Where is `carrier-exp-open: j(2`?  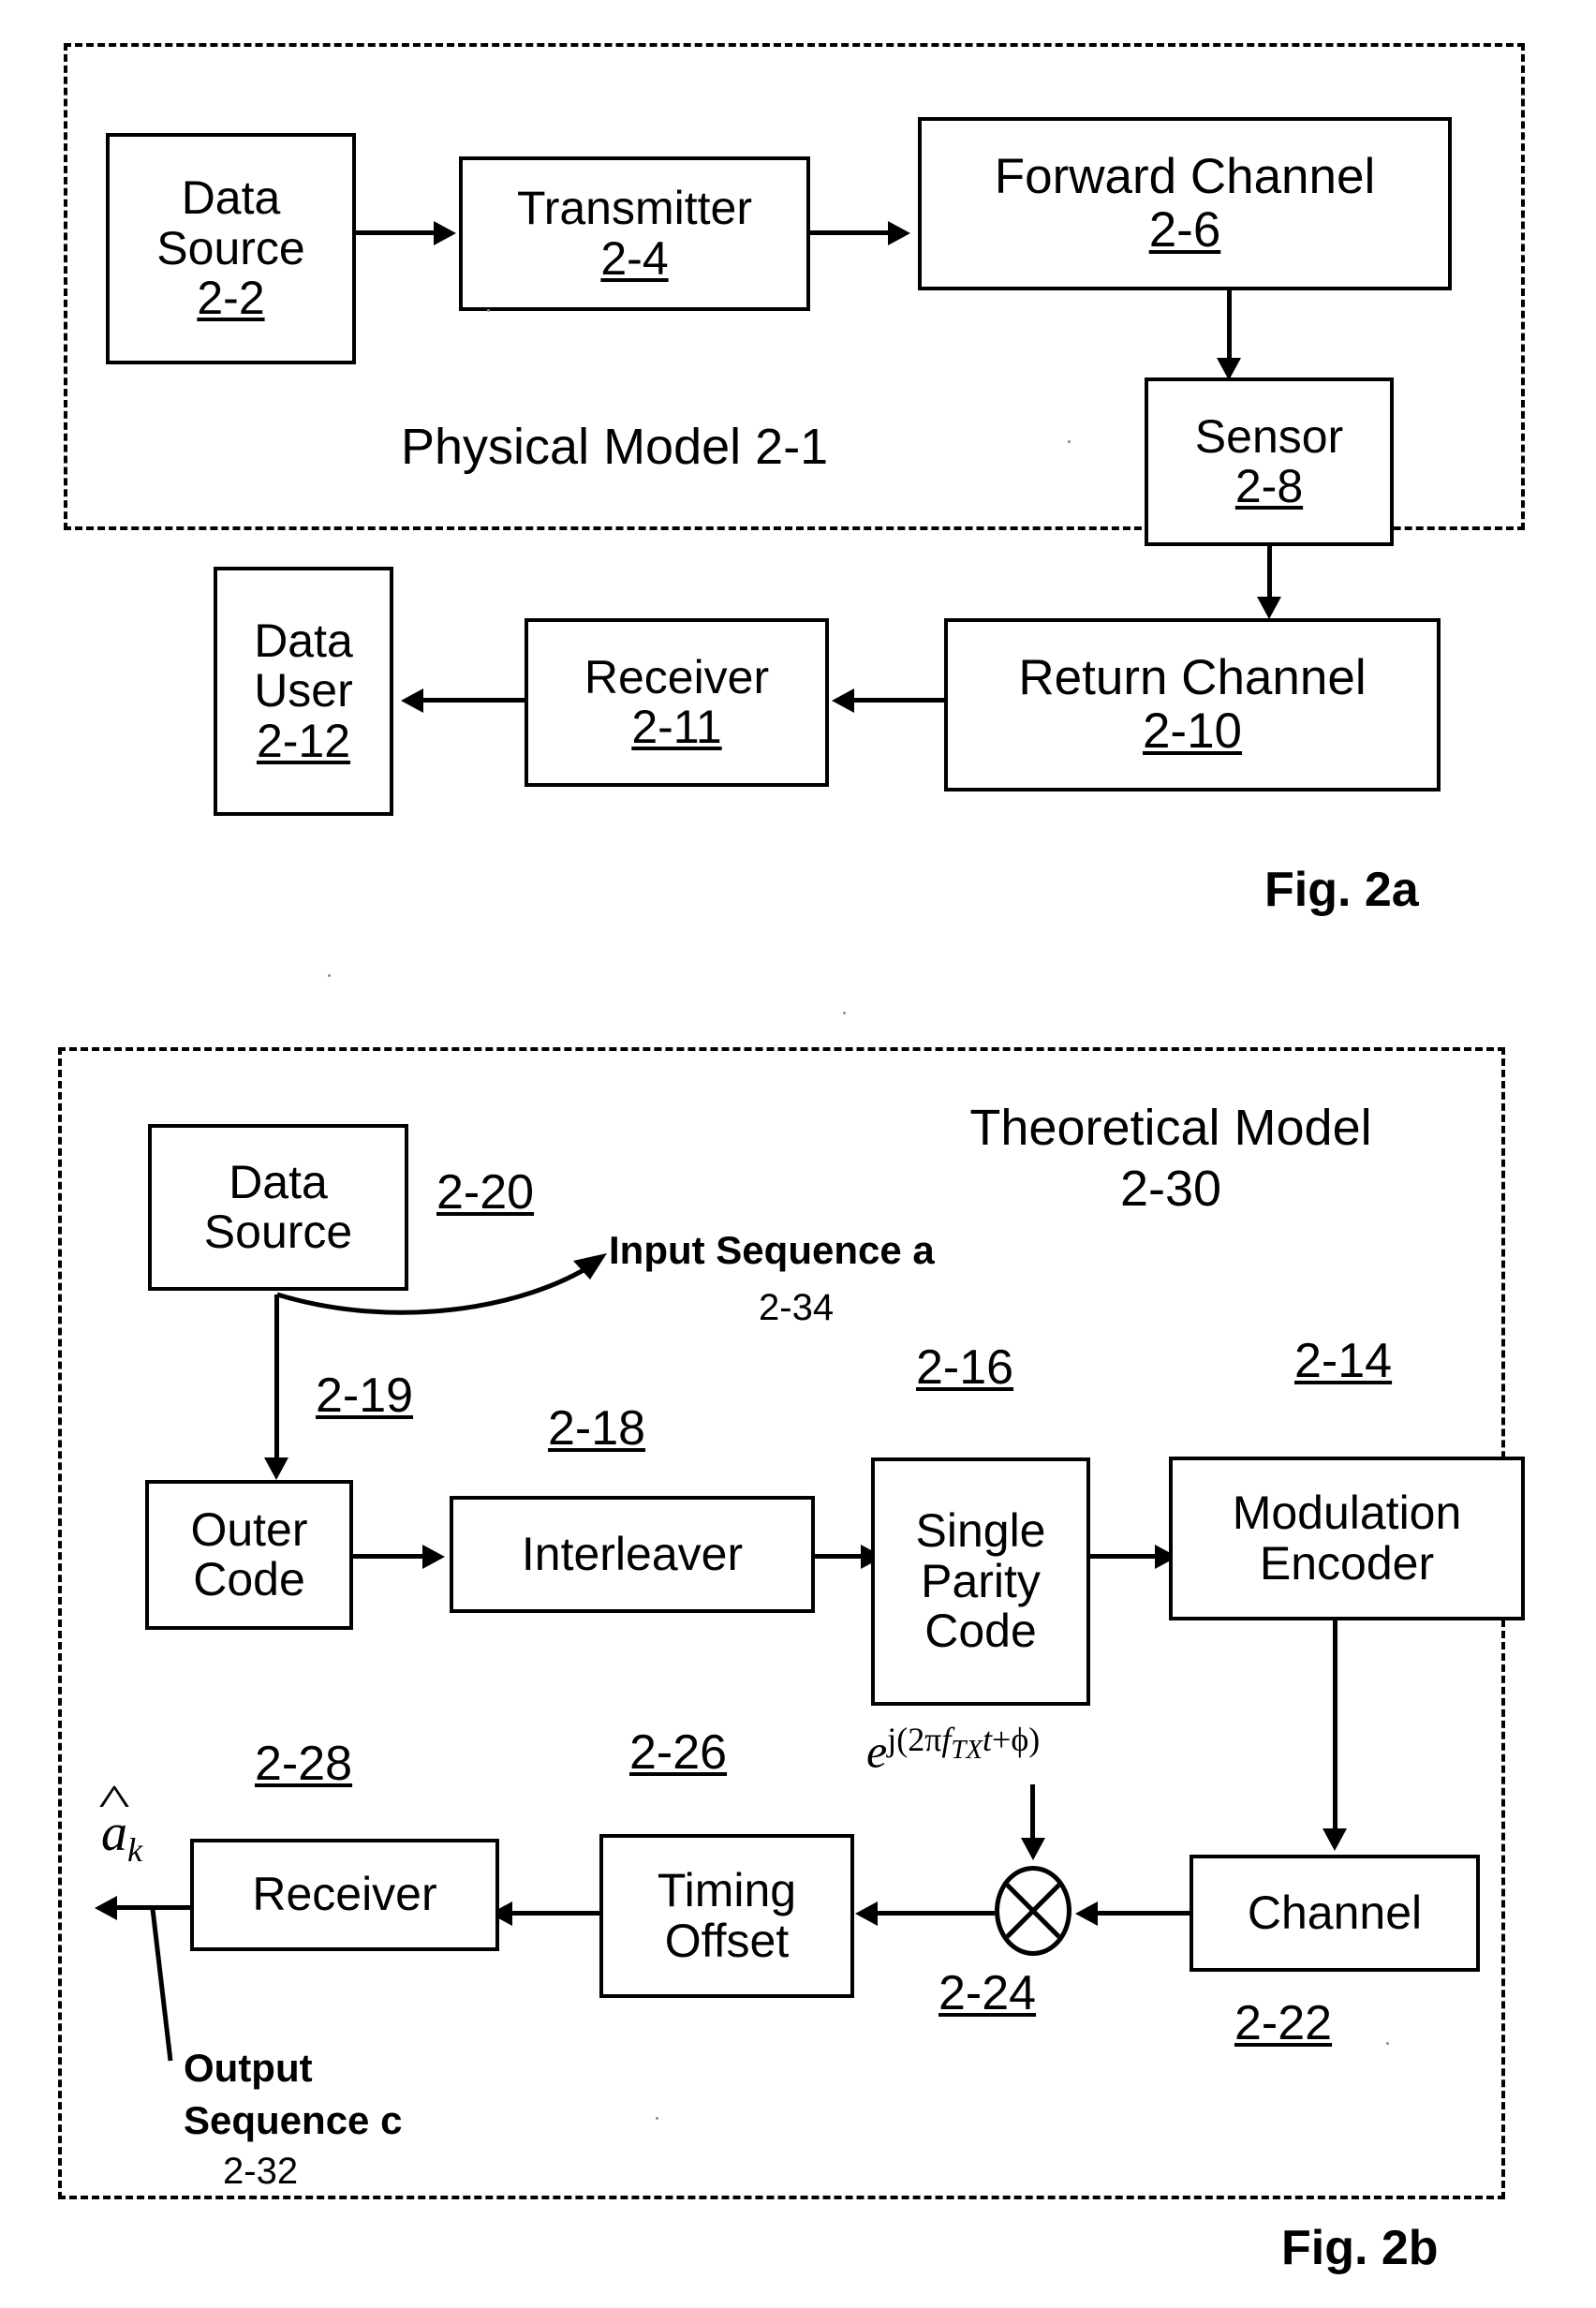 carrier-exp-open: j(2 is located at coordinates (906, 1739).